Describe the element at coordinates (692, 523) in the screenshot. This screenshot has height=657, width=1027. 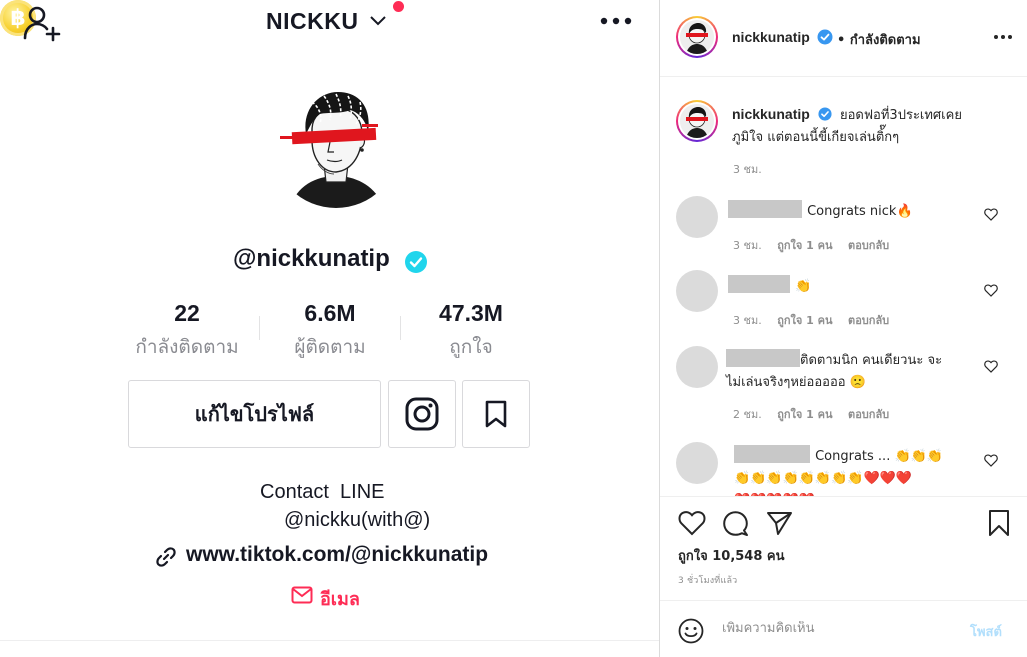
I see `like-heart-icon` at that location.